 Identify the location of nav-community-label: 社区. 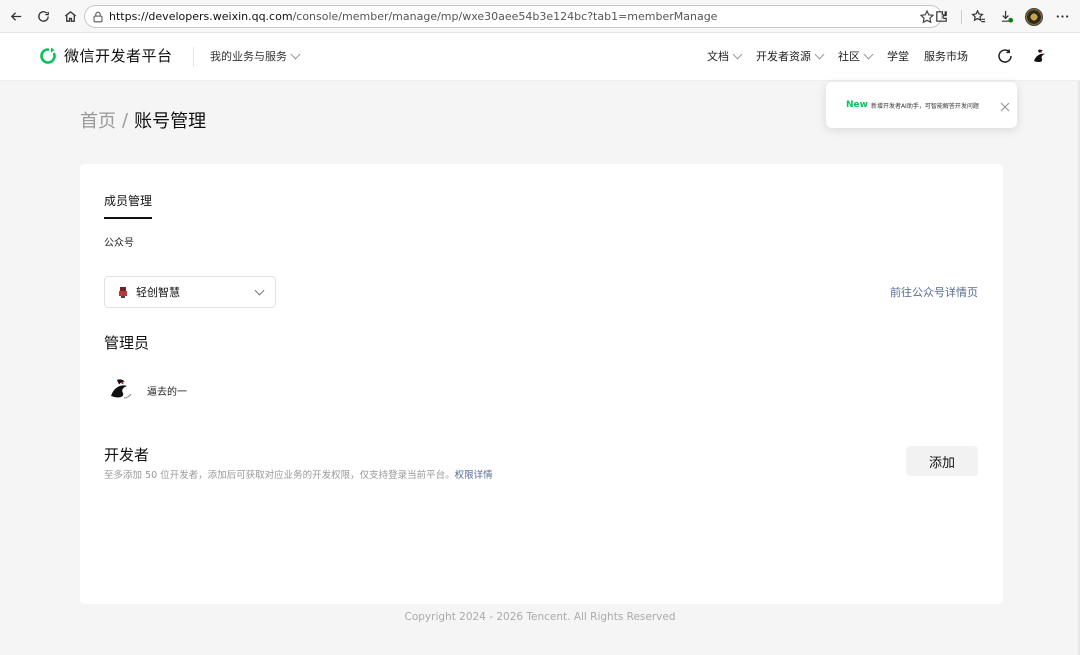
(849, 56).